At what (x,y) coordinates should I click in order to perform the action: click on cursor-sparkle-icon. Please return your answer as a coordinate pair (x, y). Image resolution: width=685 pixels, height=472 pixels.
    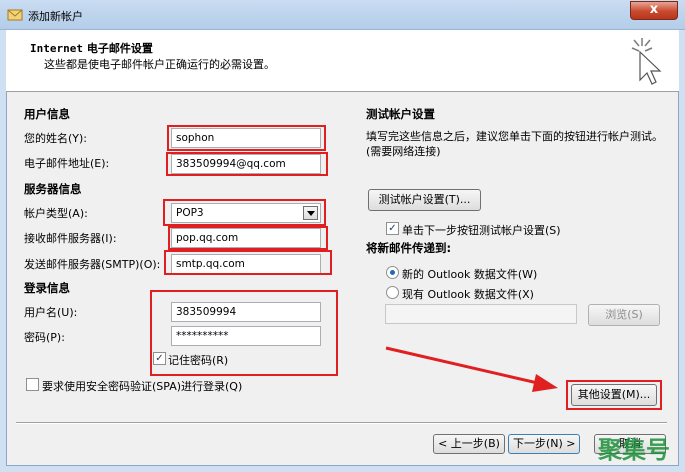
    Looking at the image, I should click on (646, 61).